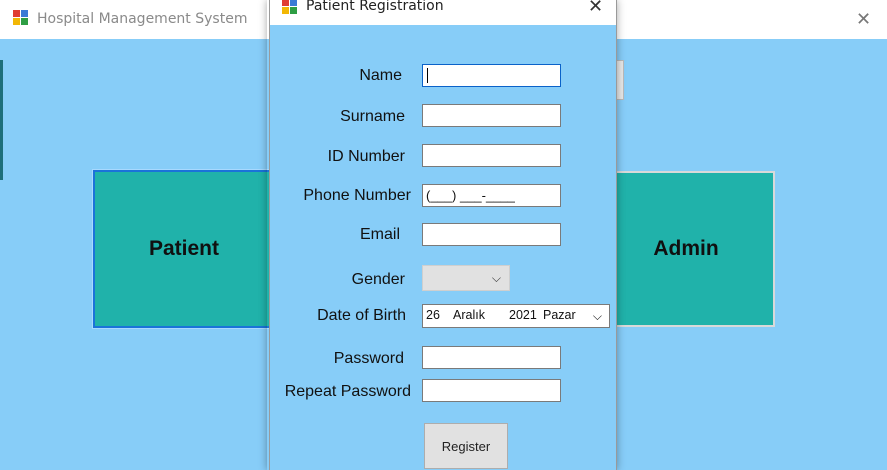 This screenshot has width=887, height=470. Describe the element at coordinates (470, 195) in the screenshot. I see `phone-mask-text: (___) ___-____` at that location.